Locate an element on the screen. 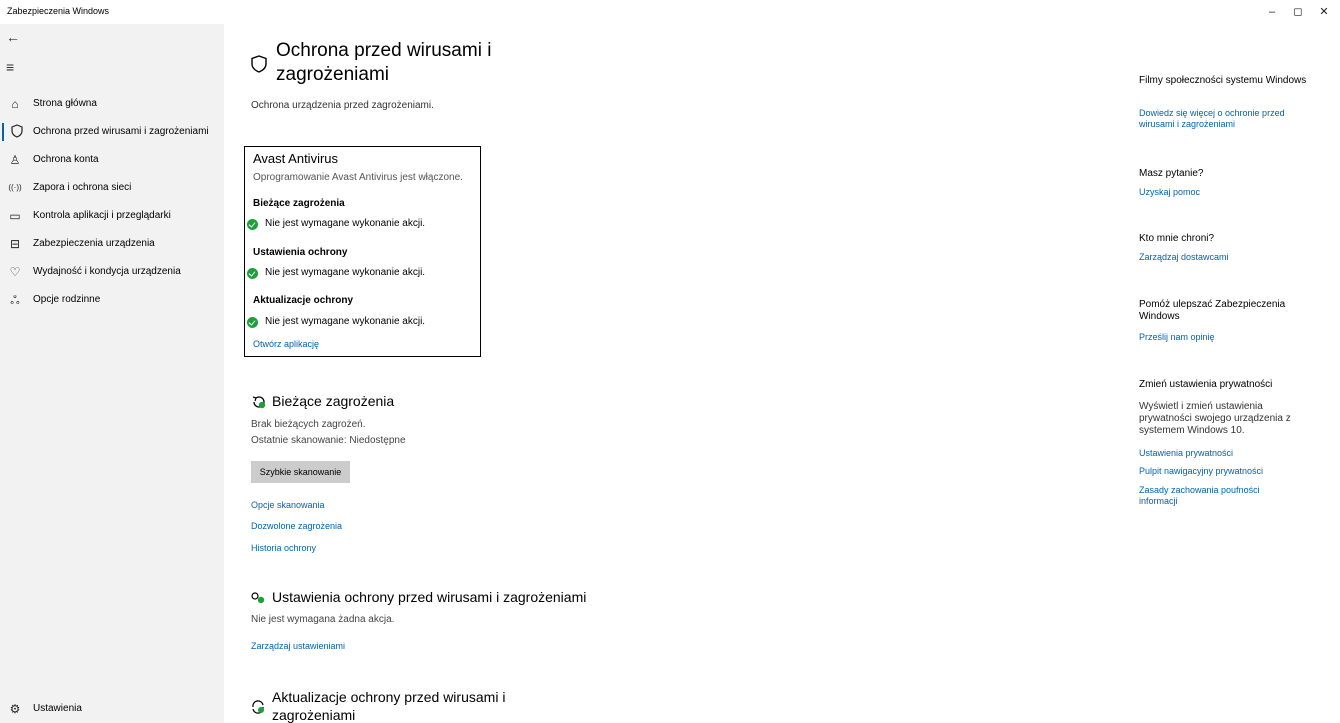 The width and height of the screenshot is (1340, 723). sidebar-item-virus-protection: Ochrona przed wirusami i zagrożeniami is located at coordinates (112, 132).